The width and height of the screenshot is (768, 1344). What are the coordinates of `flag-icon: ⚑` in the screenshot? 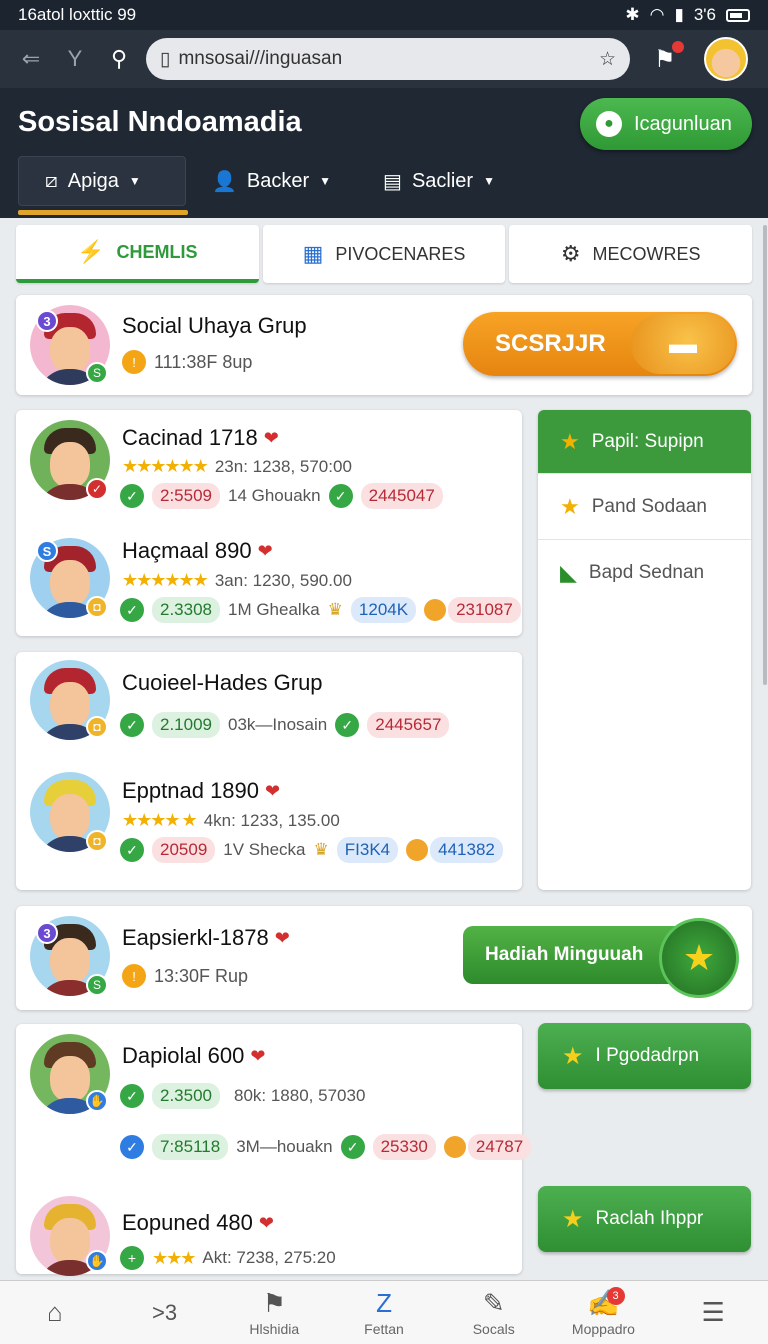 It's located at (274, 1303).